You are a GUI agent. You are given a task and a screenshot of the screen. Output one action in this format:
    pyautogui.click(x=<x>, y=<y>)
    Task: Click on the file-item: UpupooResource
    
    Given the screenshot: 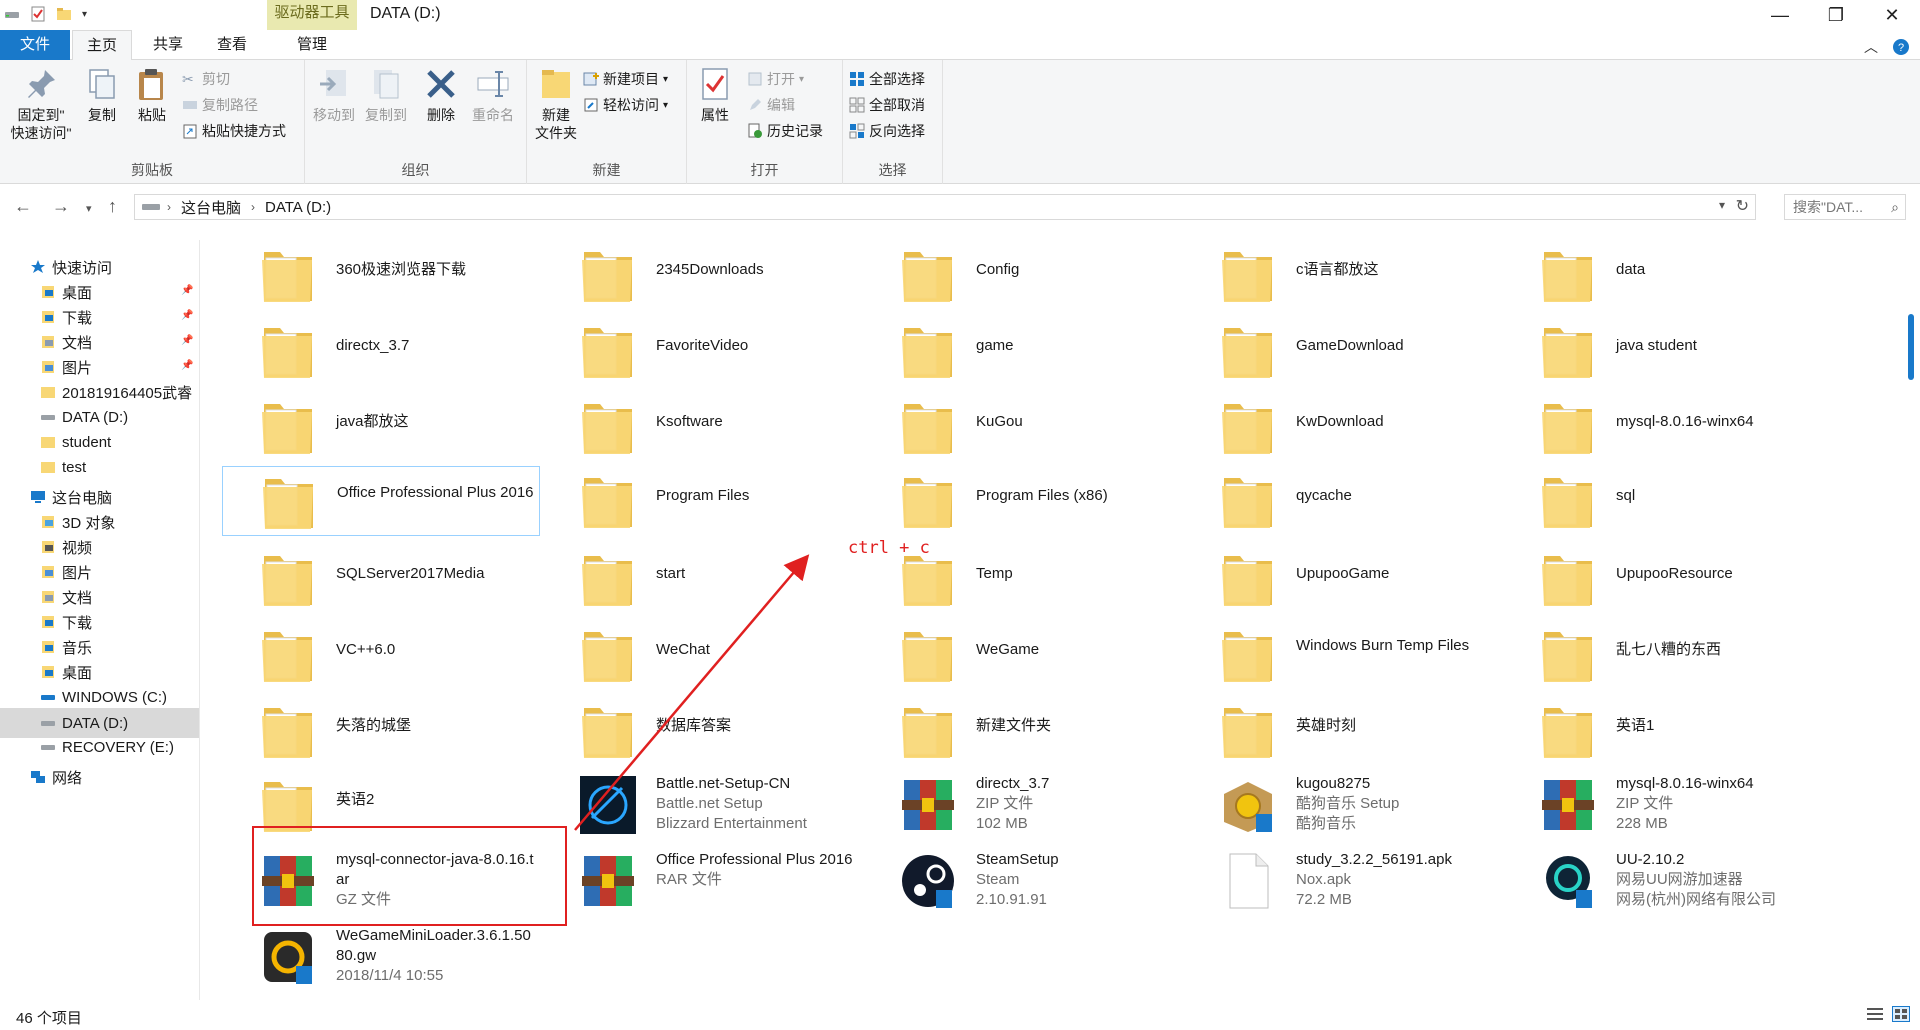 What is the action you would take?
    pyautogui.click(x=1661, y=579)
    